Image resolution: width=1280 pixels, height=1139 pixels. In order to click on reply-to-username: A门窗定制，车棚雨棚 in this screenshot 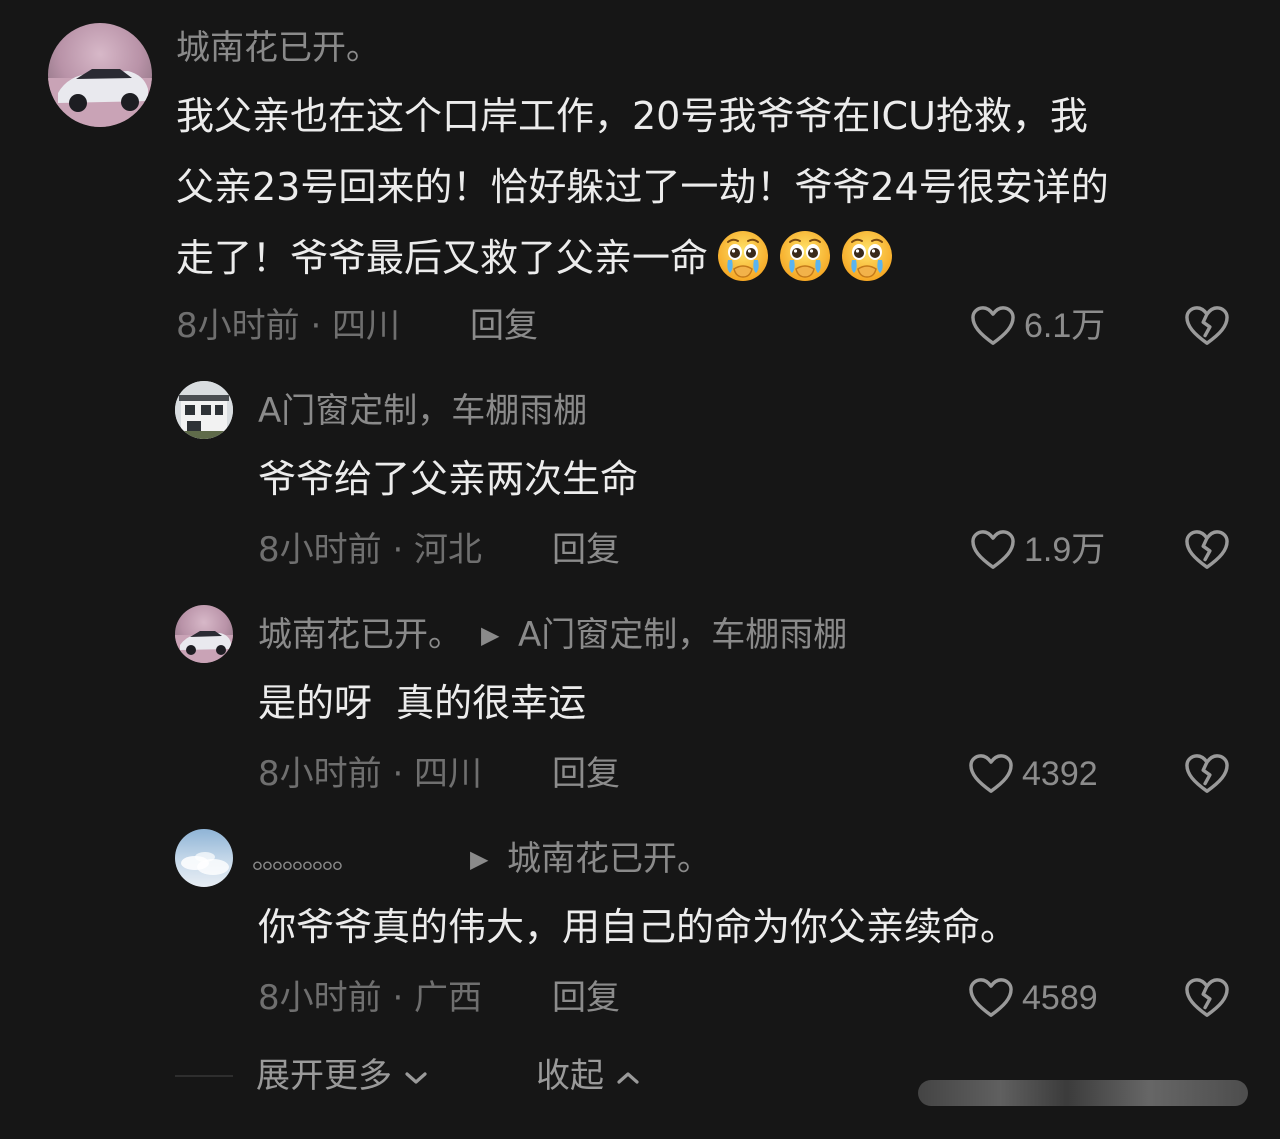, I will do `click(682, 635)`.